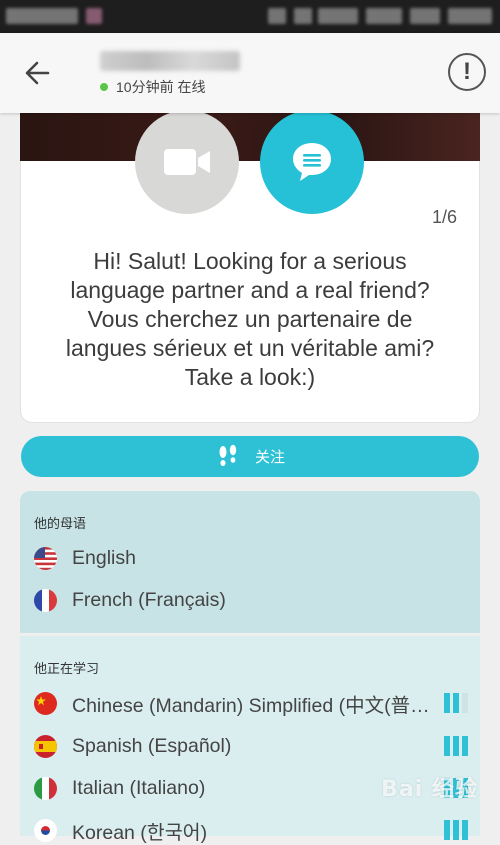 The height and width of the screenshot is (845, 500). What do you see at coordinates (250, 73) in the screenshot?
I see `profile-header: 10分钟前 在线 !` at bounding box center [250, 73].